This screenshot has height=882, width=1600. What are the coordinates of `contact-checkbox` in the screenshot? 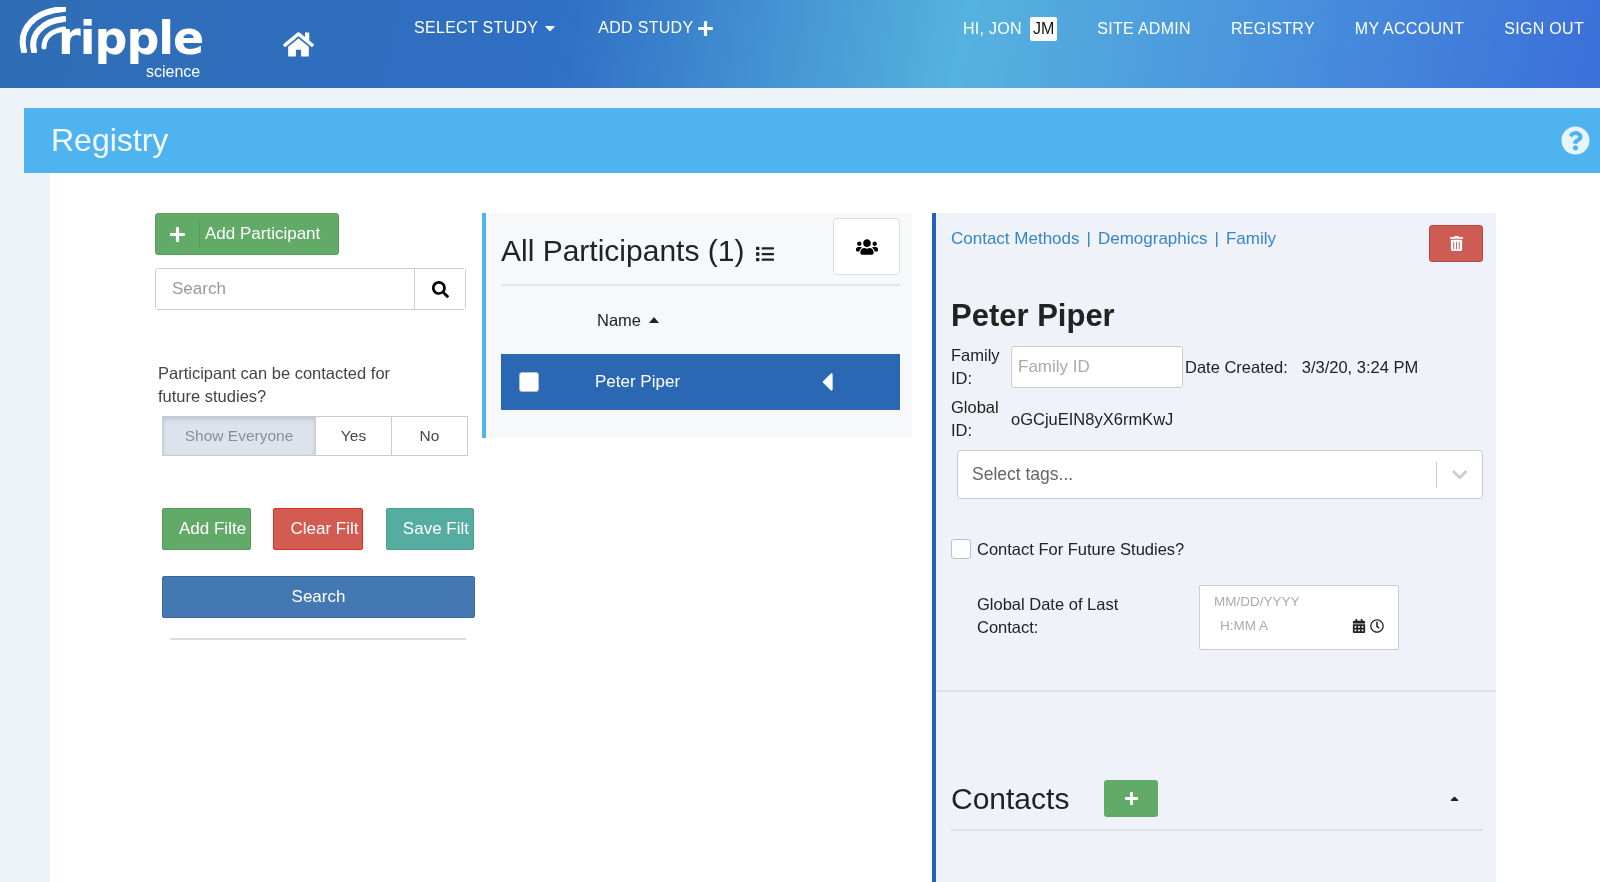 It's located at (961, 549).